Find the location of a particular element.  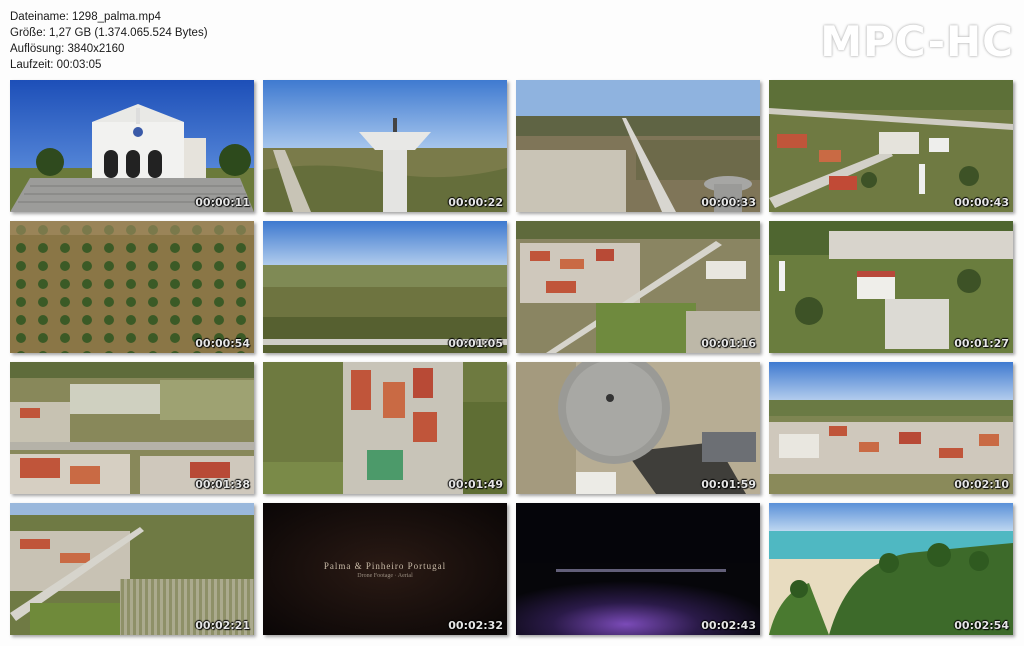

thumbnail: 00:01:27 is located at coordinates (891, 287).